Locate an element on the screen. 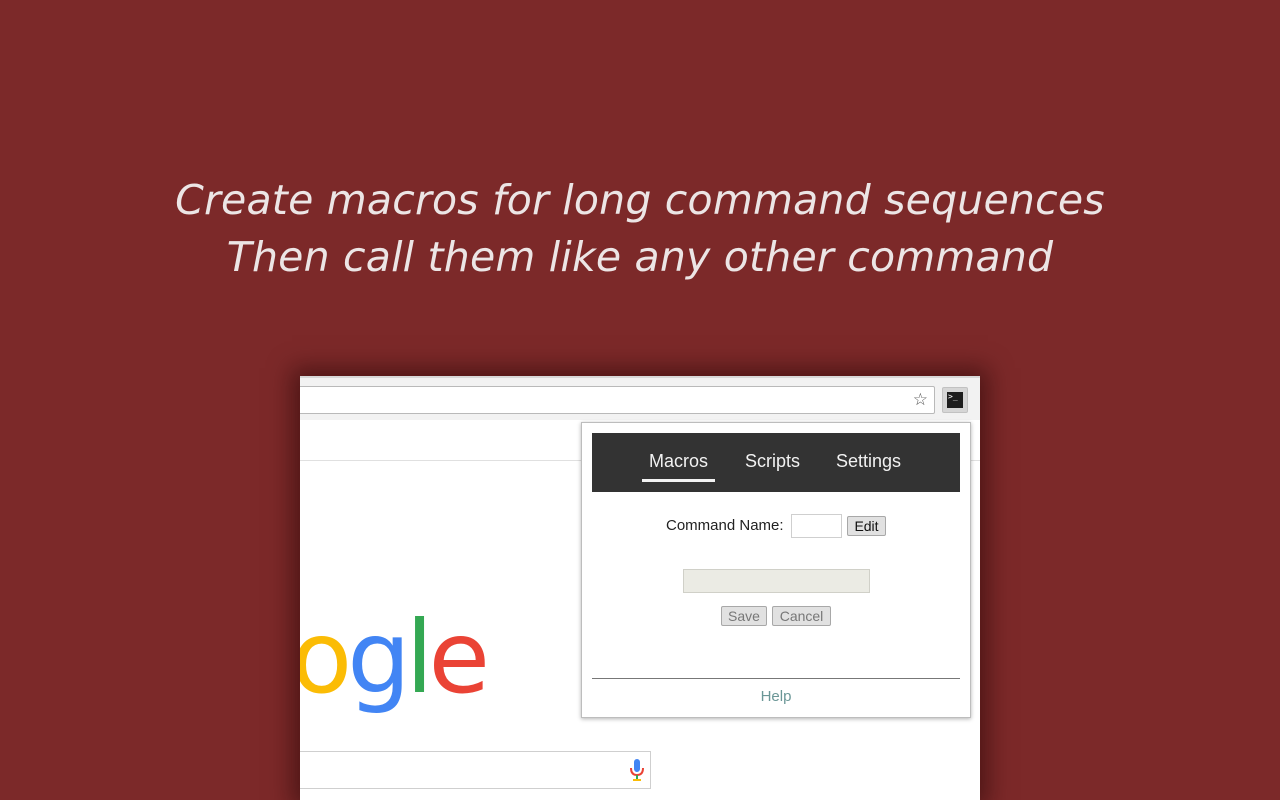 The width and height of the screenshot is (1280, 800). tab-scripts: Scripts is located at coordinates (772, 461).